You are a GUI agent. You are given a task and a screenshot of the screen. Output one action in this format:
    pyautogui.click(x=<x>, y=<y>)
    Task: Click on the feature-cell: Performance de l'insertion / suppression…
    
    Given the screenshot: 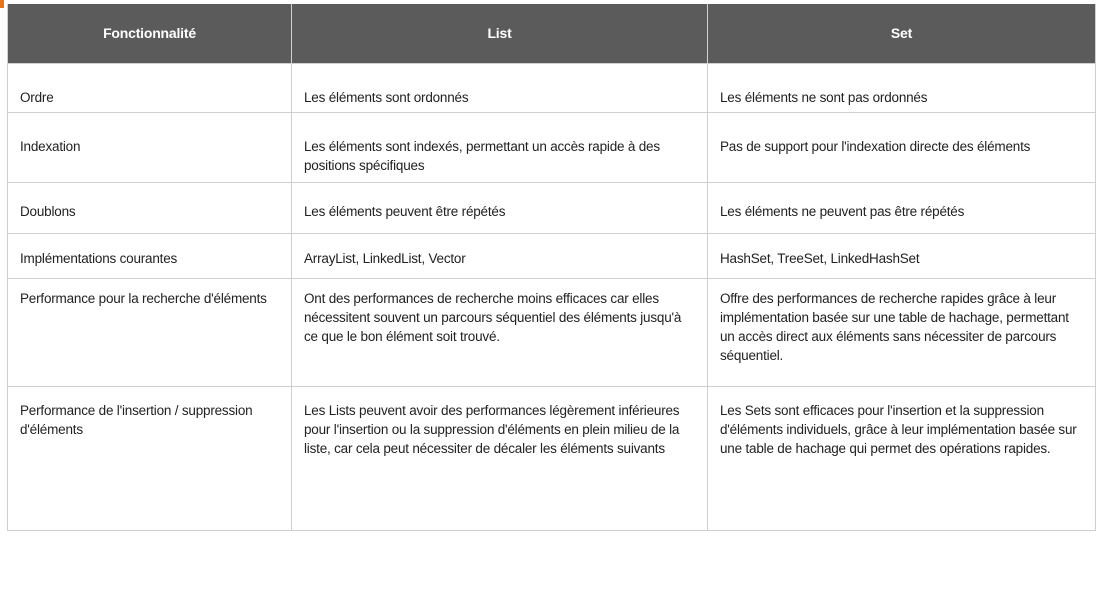 What is the action you would take?
    pyautogui.click(x=149, y=458)
    